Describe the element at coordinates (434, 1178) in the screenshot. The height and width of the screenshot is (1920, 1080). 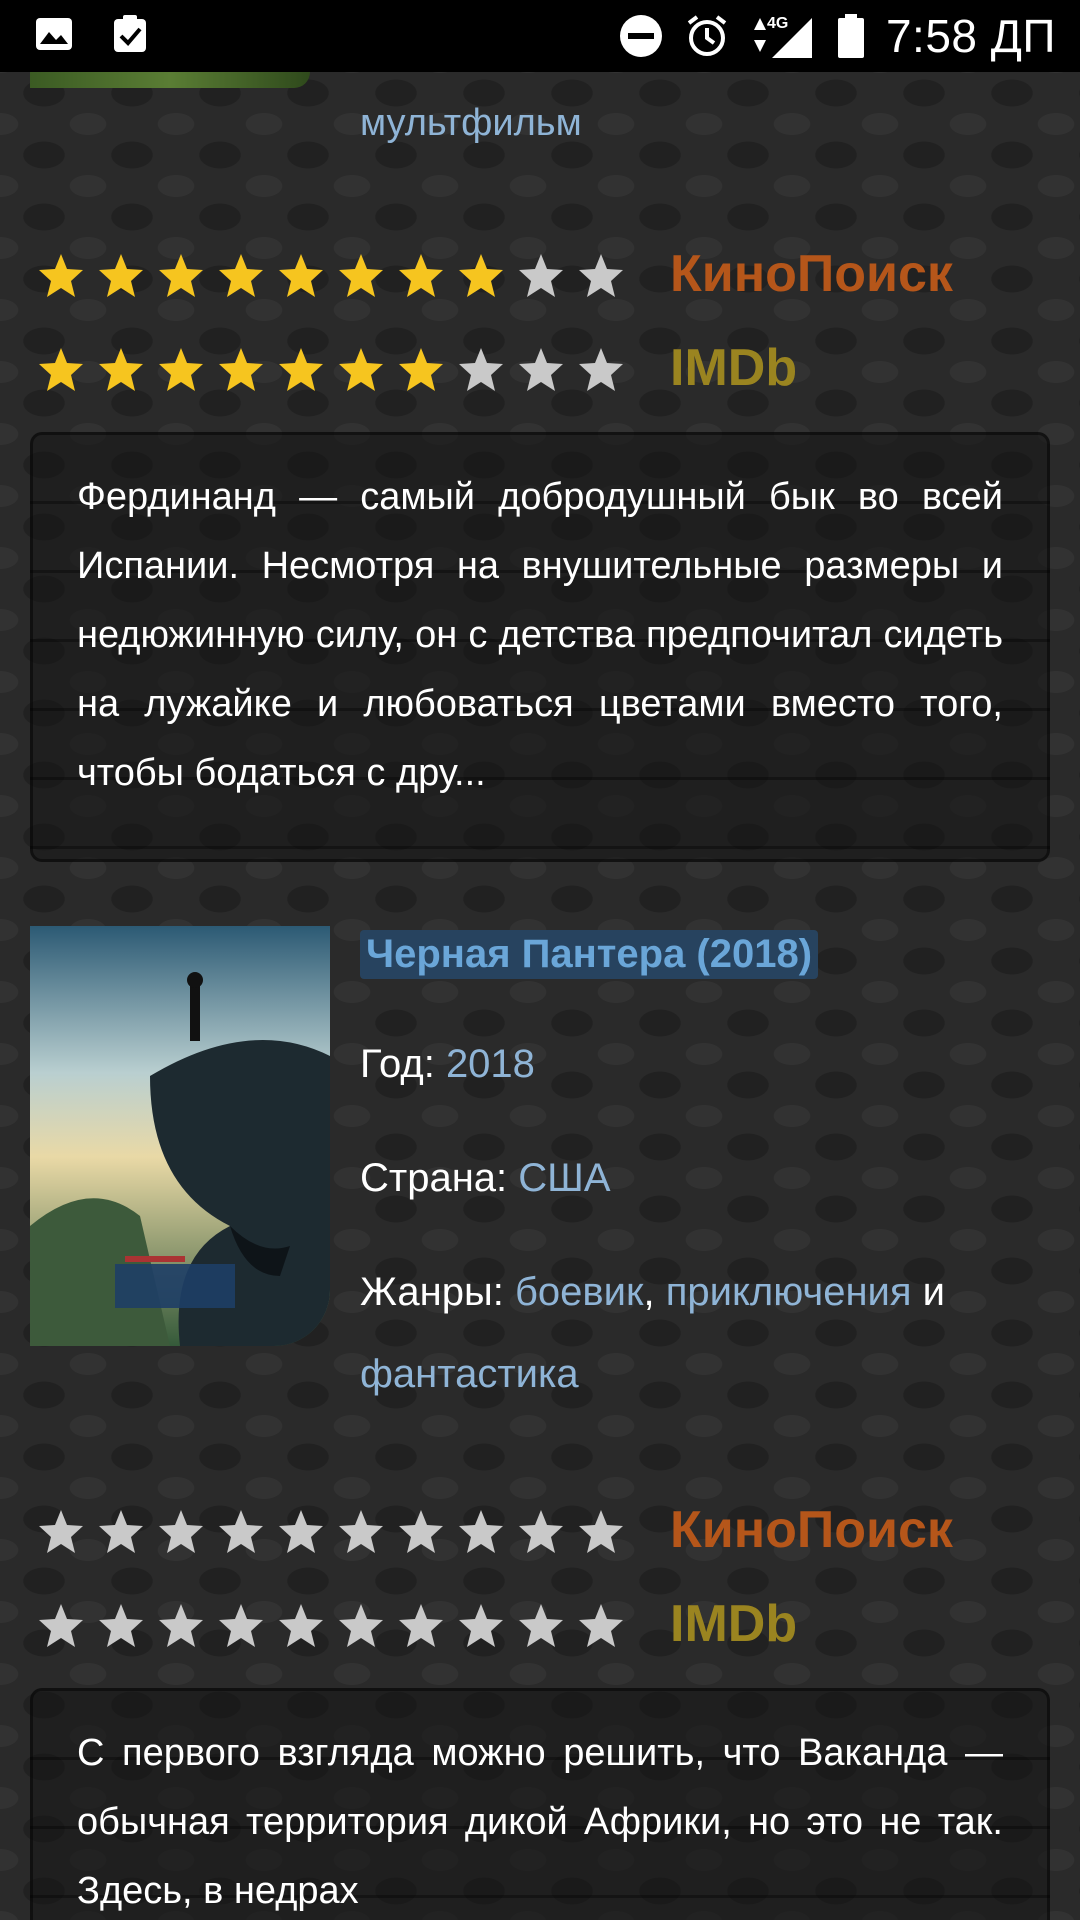
I see `country-label: Страна:` at that location.